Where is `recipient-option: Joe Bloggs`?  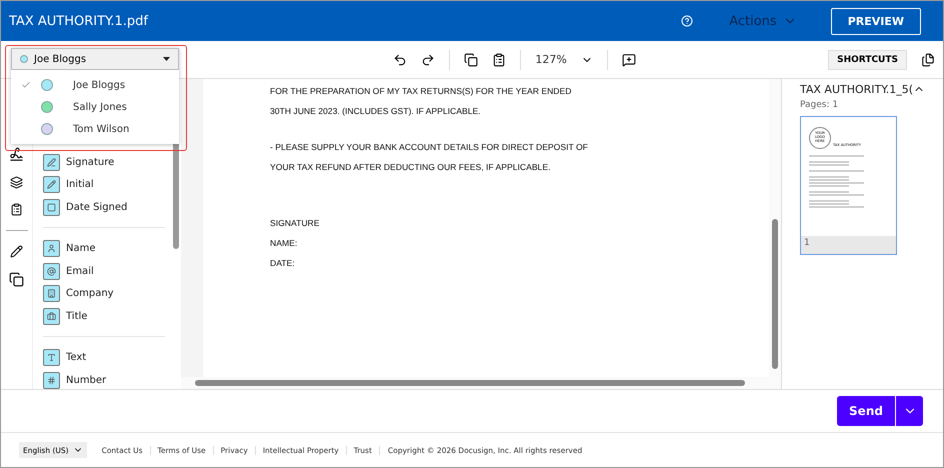 recipient-option: Joe Bloggs is located at coordinates (95, 85).